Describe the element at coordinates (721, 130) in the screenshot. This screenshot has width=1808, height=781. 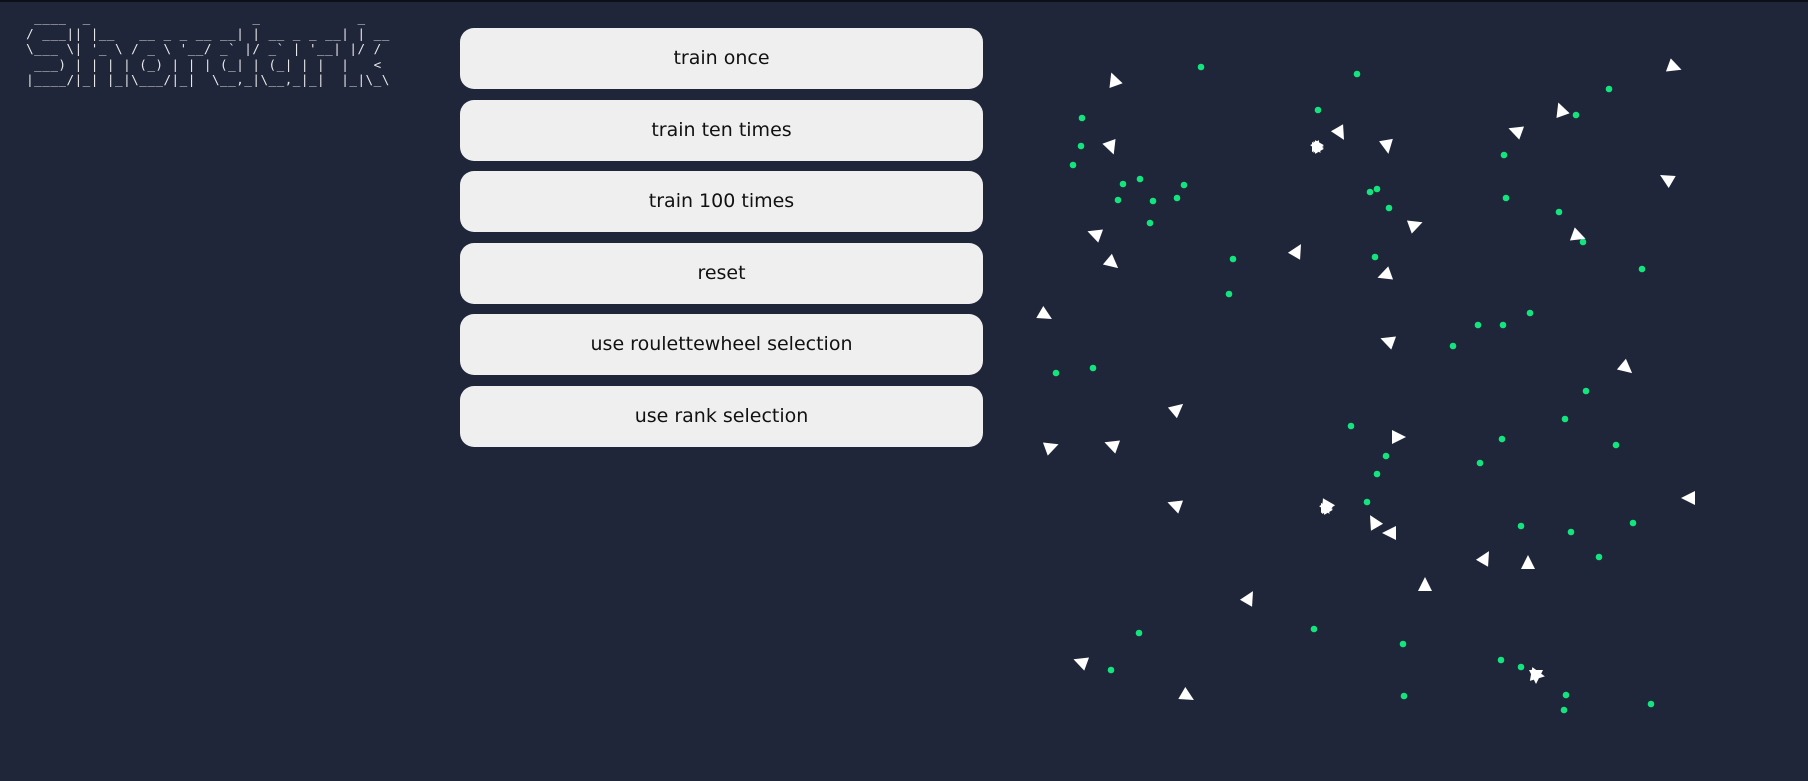
I see `train-ten-times-button: train ten times` at that location.